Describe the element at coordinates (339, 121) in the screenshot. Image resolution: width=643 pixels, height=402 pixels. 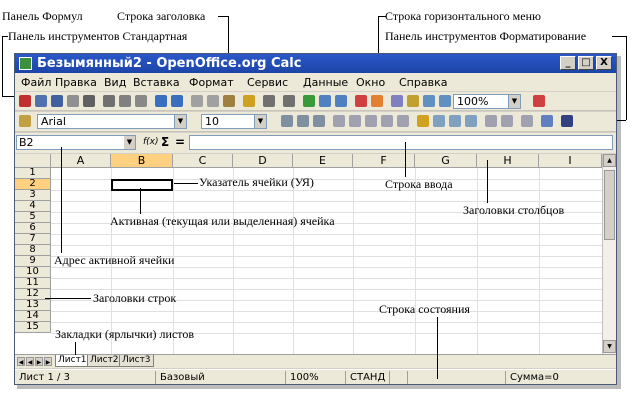
I see `align-left-icon` at that location.